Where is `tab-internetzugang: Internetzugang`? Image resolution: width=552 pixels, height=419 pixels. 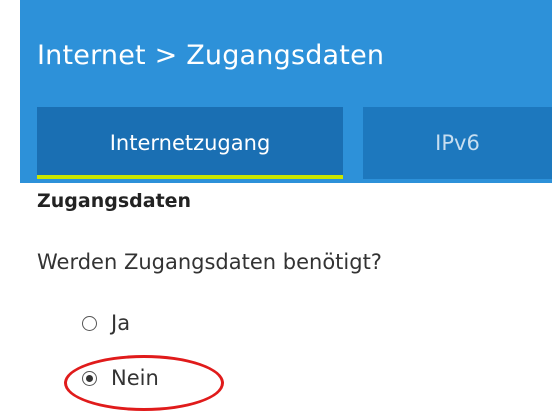
tab-internetzugang: Internetzugang is located at coordinates (190, 143).